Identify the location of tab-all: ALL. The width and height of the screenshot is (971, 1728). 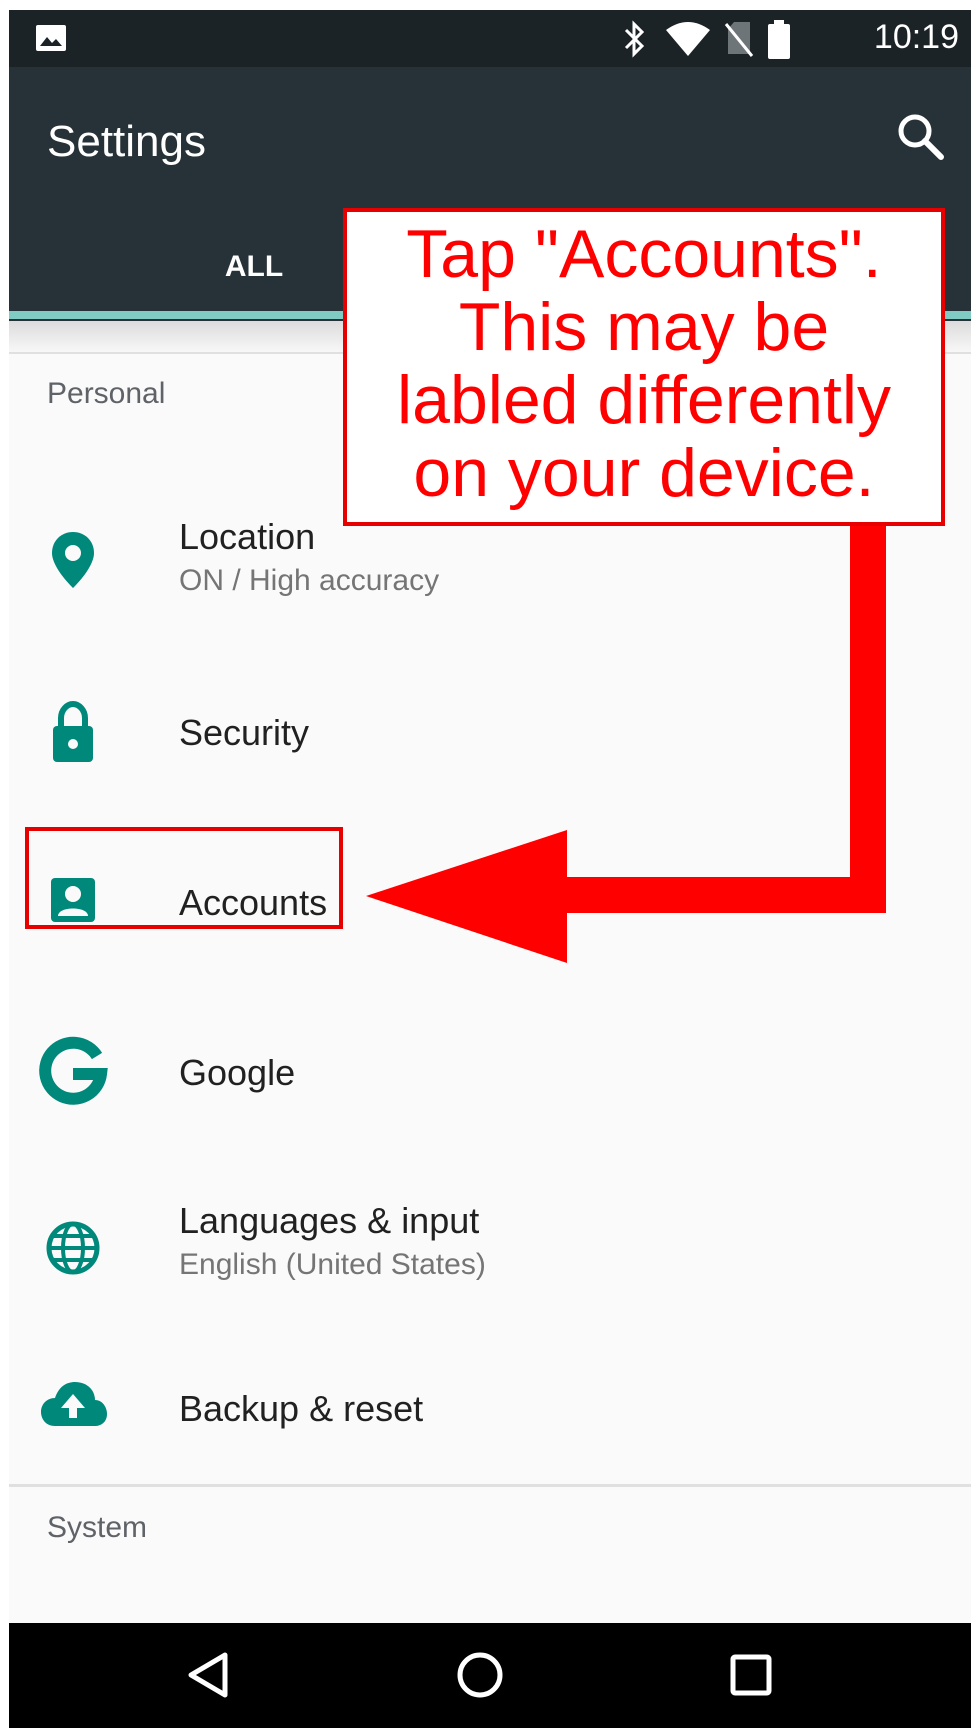
(254, 267).